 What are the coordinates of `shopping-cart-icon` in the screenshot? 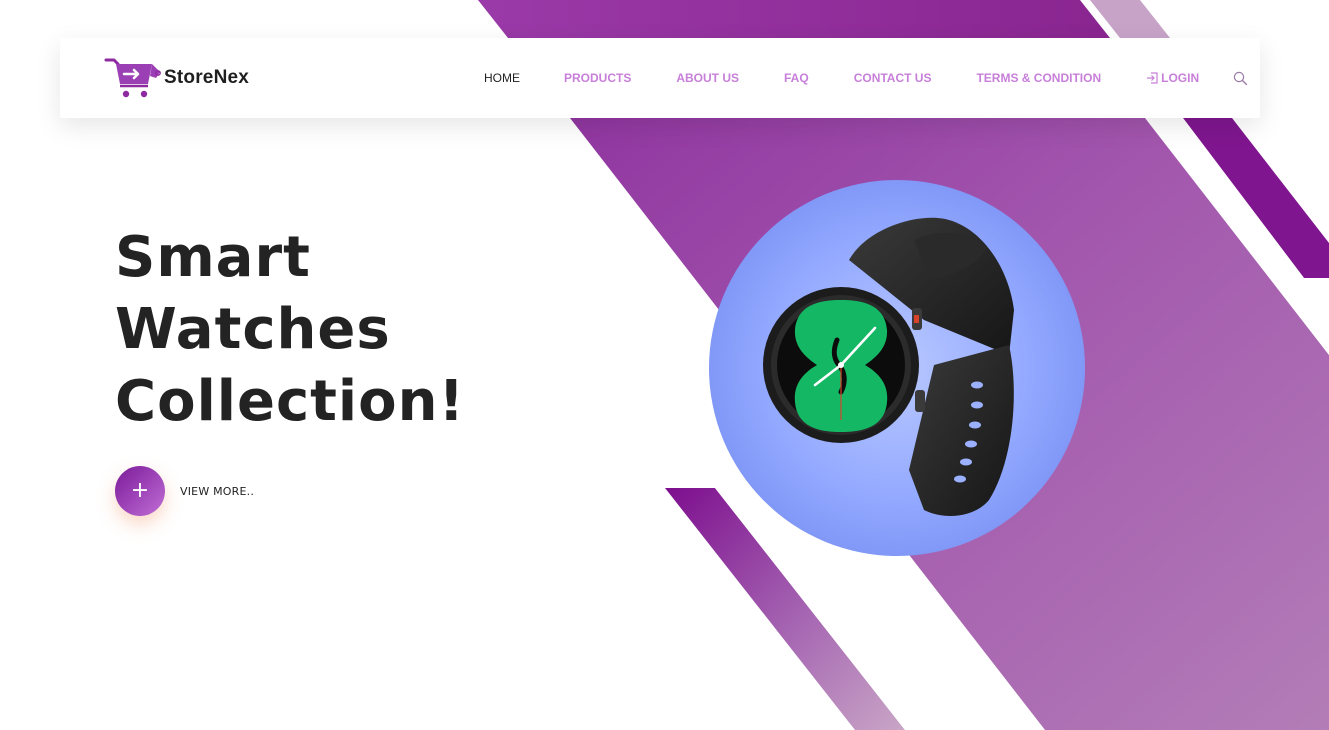 It's located at (132, 78).